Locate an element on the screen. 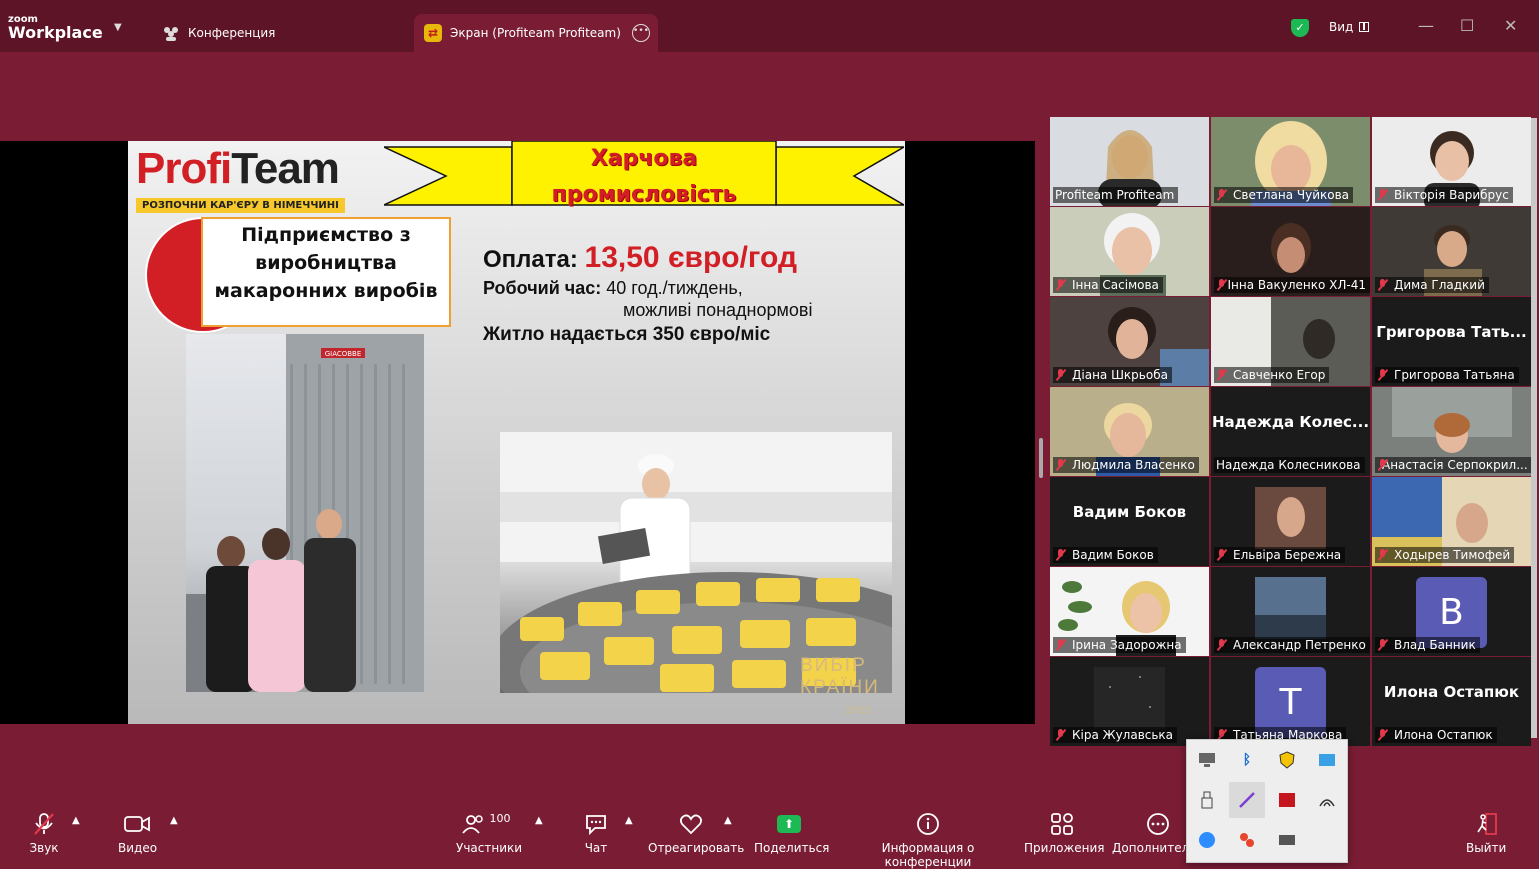  media-icon is located at coordinates (1287, 800).